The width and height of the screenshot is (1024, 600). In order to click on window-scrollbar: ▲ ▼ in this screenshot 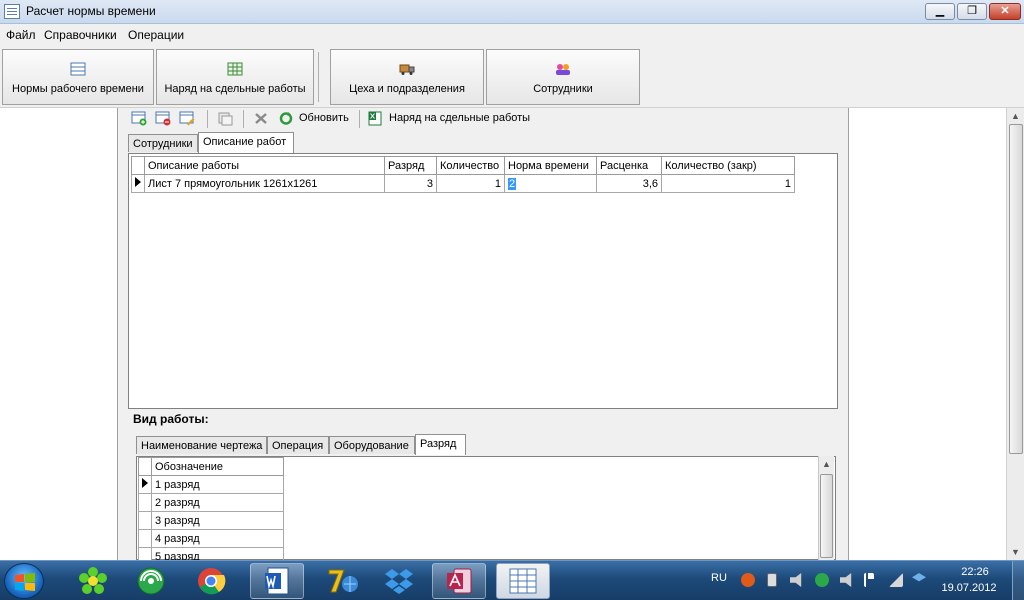, I will do `click(1015, 334)`.